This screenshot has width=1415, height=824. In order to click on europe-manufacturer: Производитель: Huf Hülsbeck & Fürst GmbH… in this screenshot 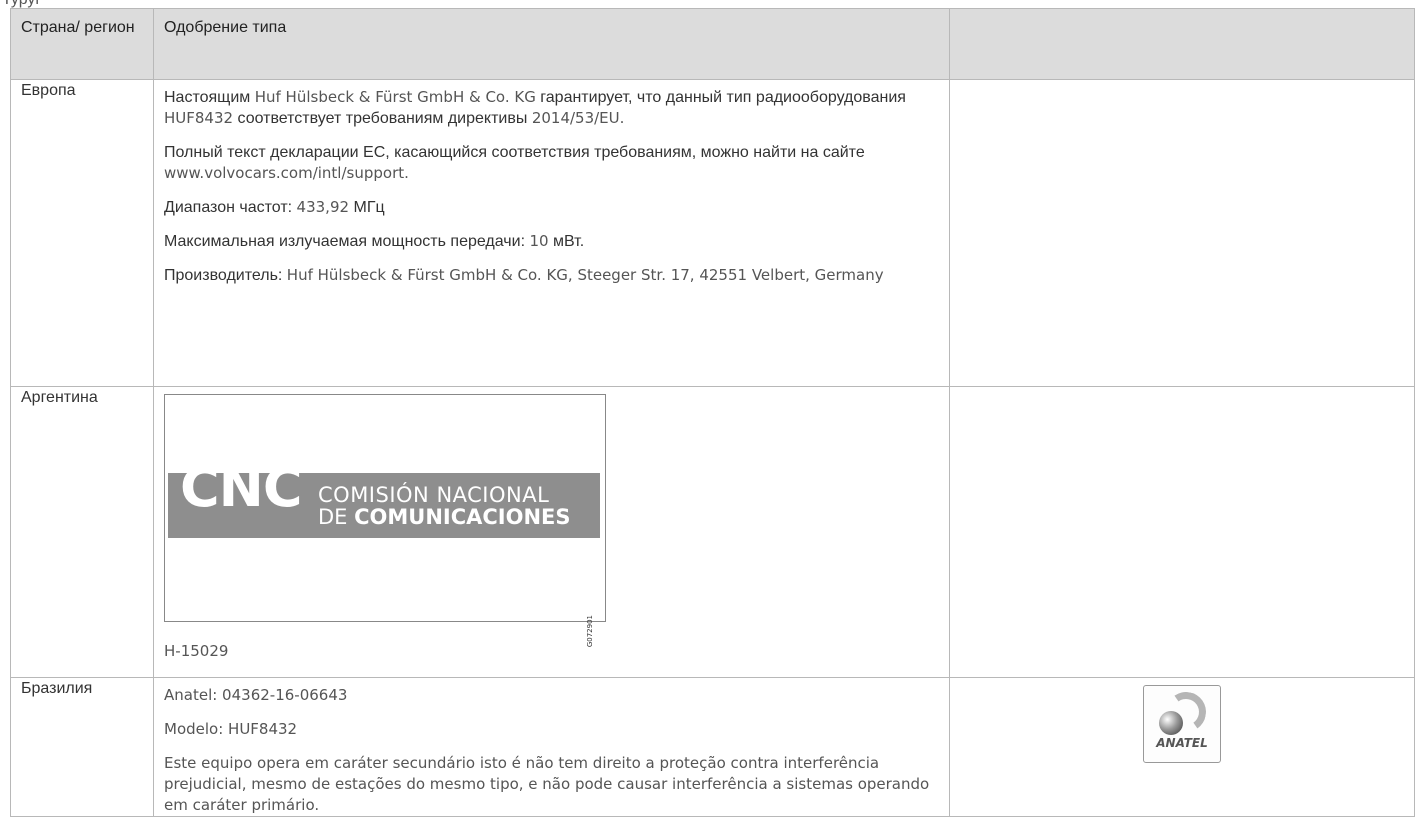, I will do `click(524, 275)`.